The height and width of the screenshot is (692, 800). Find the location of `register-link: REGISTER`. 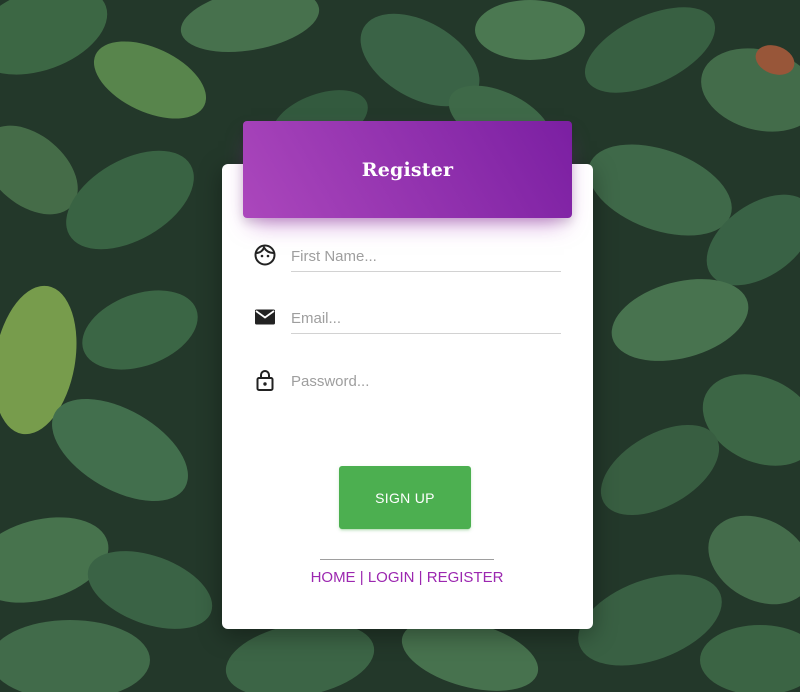

register-link: REGISTER is located at coordinates (465, 577).